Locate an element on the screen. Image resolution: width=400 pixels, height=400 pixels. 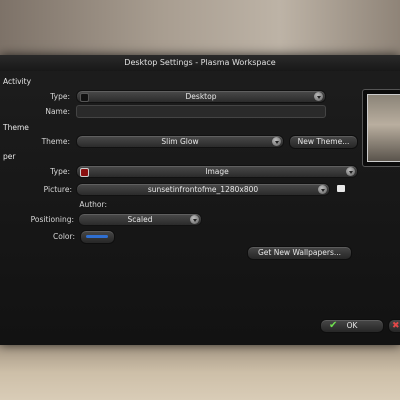
positioning-value: Scaled is located at coordinates (140, 219).